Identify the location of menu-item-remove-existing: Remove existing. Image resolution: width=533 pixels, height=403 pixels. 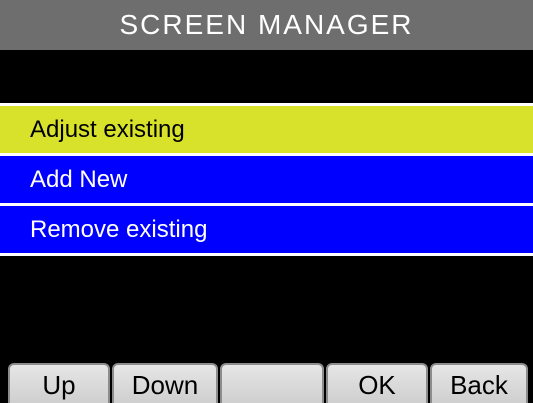
(266, 228).